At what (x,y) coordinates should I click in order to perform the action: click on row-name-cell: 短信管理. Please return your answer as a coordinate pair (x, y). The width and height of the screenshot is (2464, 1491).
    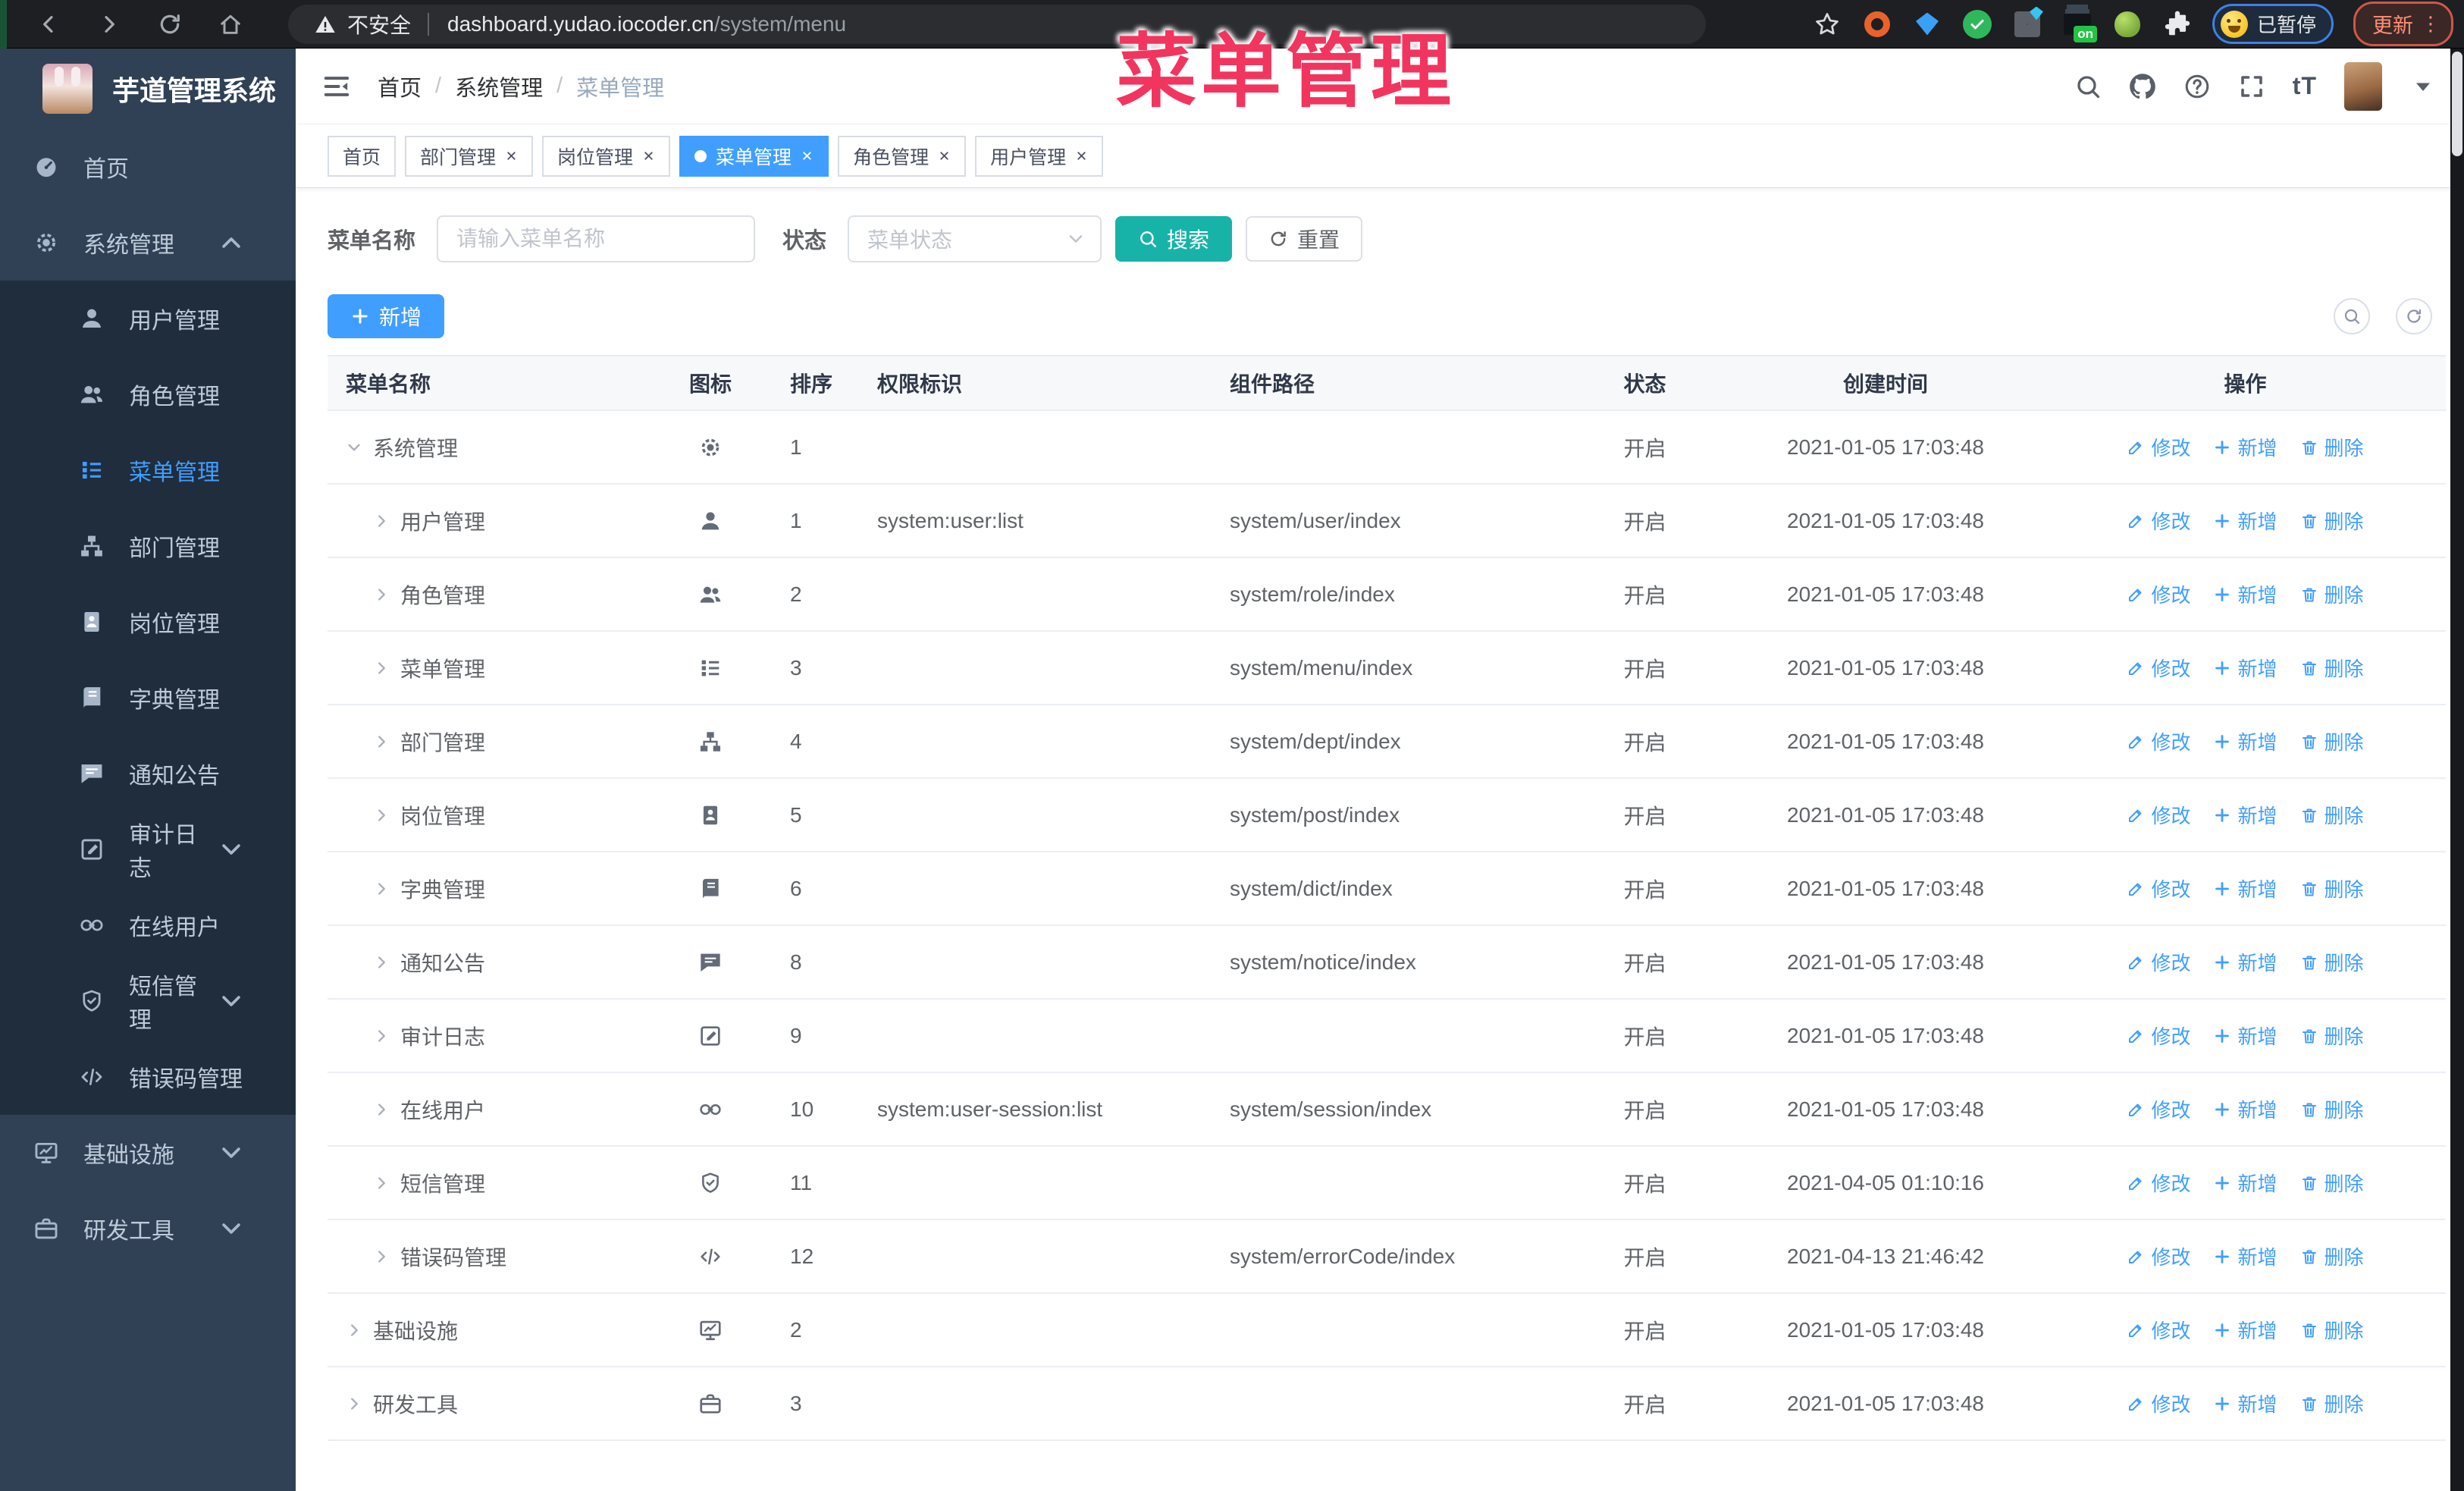
    Looking at the image, I should click on (491, 1183).